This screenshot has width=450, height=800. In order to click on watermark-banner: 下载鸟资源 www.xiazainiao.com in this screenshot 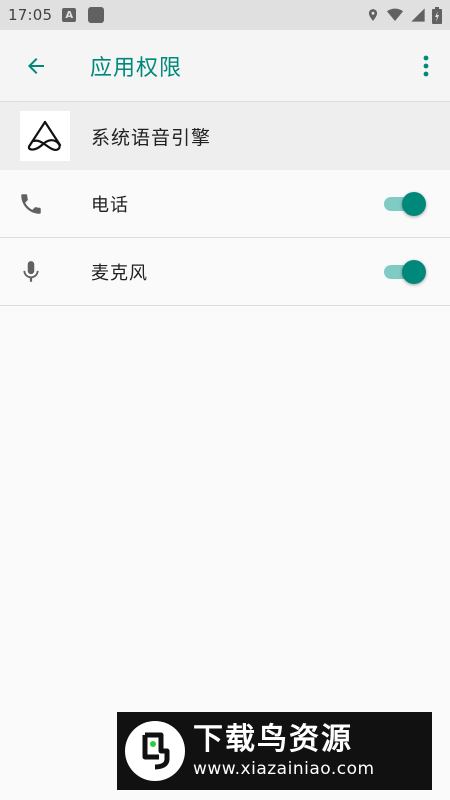, I will do `click(274, 751)`.